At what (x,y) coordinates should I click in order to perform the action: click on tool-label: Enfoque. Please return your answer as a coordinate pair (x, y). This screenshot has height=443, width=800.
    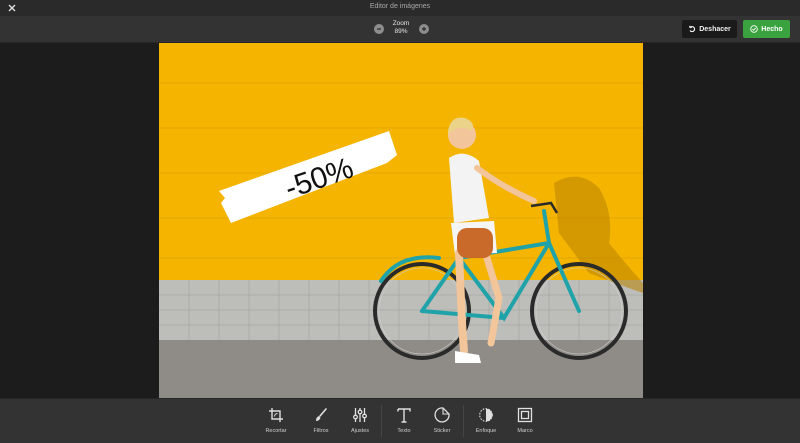
    Looking at the image, I should click on (486, 431).